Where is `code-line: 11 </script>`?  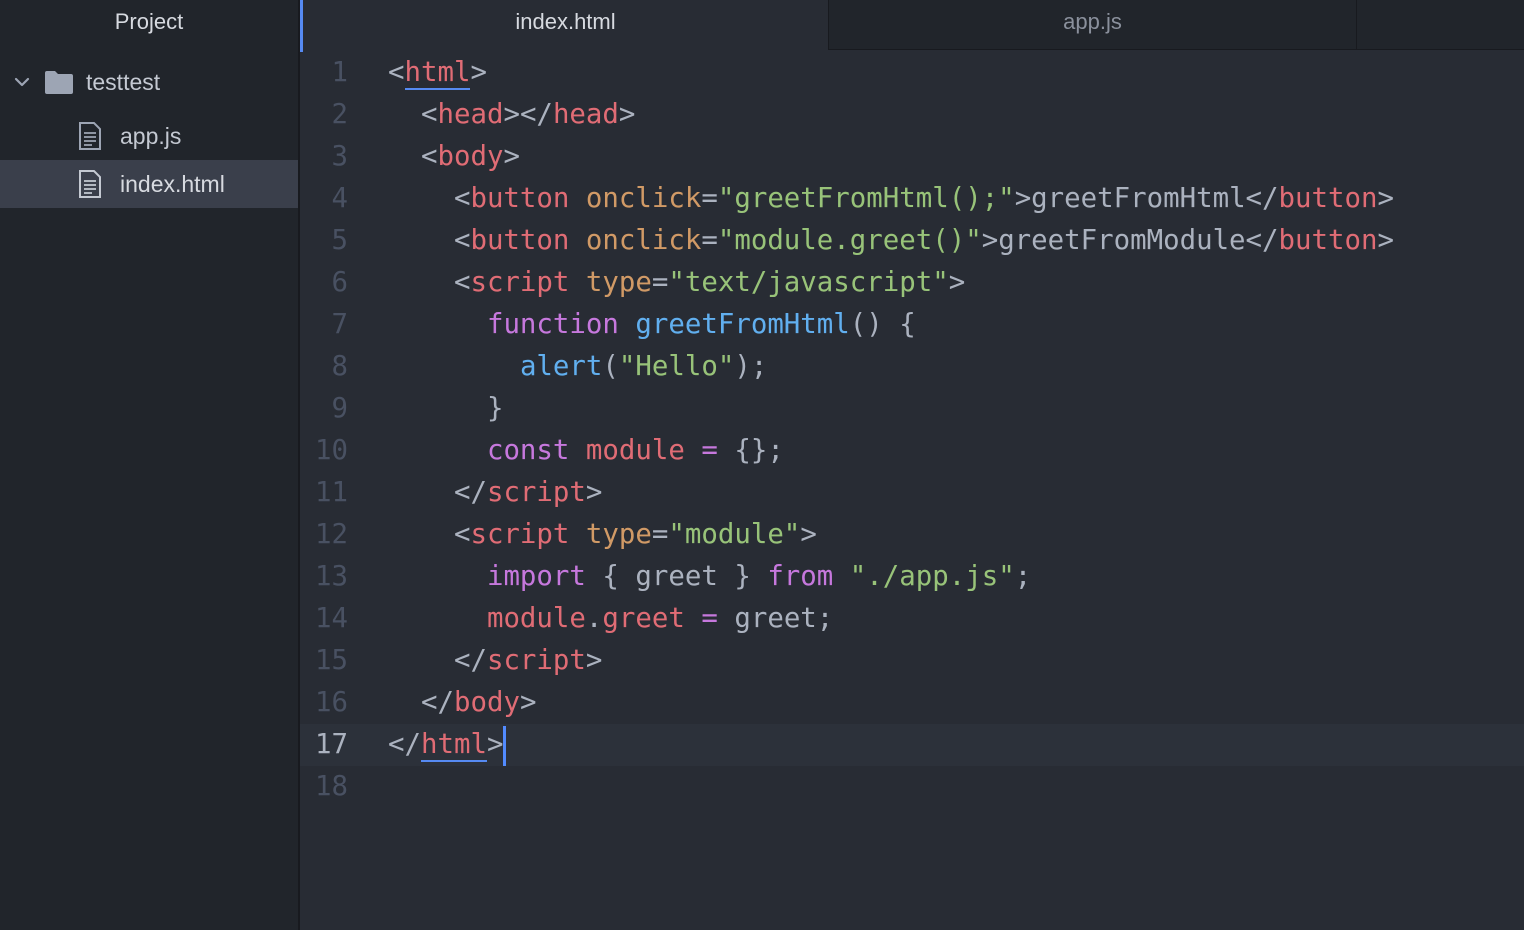
code-line: 11 </script> is located at coordinates (912, 493).